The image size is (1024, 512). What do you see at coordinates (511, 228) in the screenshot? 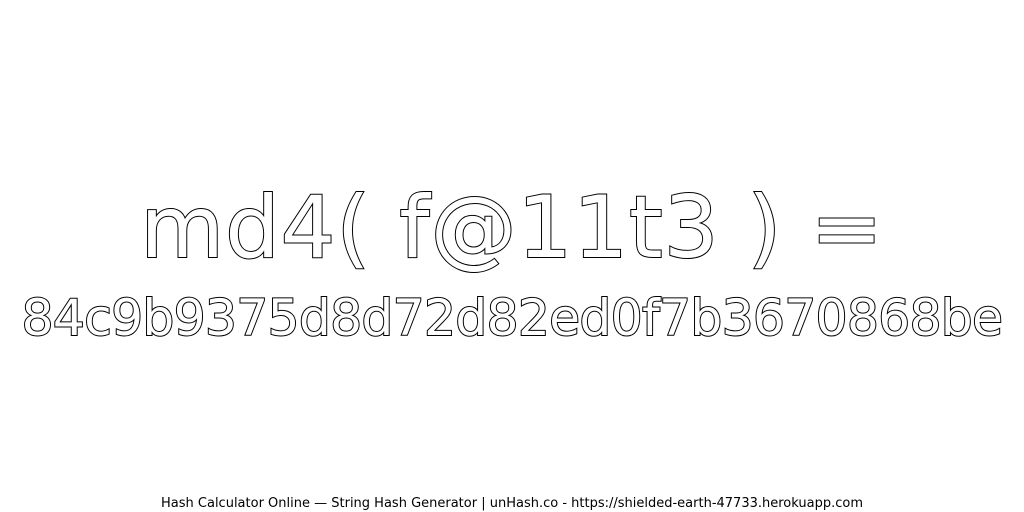
I see `hash-expression-heading: md4( f@11t3 ) =` at bounding box center [511, 228].